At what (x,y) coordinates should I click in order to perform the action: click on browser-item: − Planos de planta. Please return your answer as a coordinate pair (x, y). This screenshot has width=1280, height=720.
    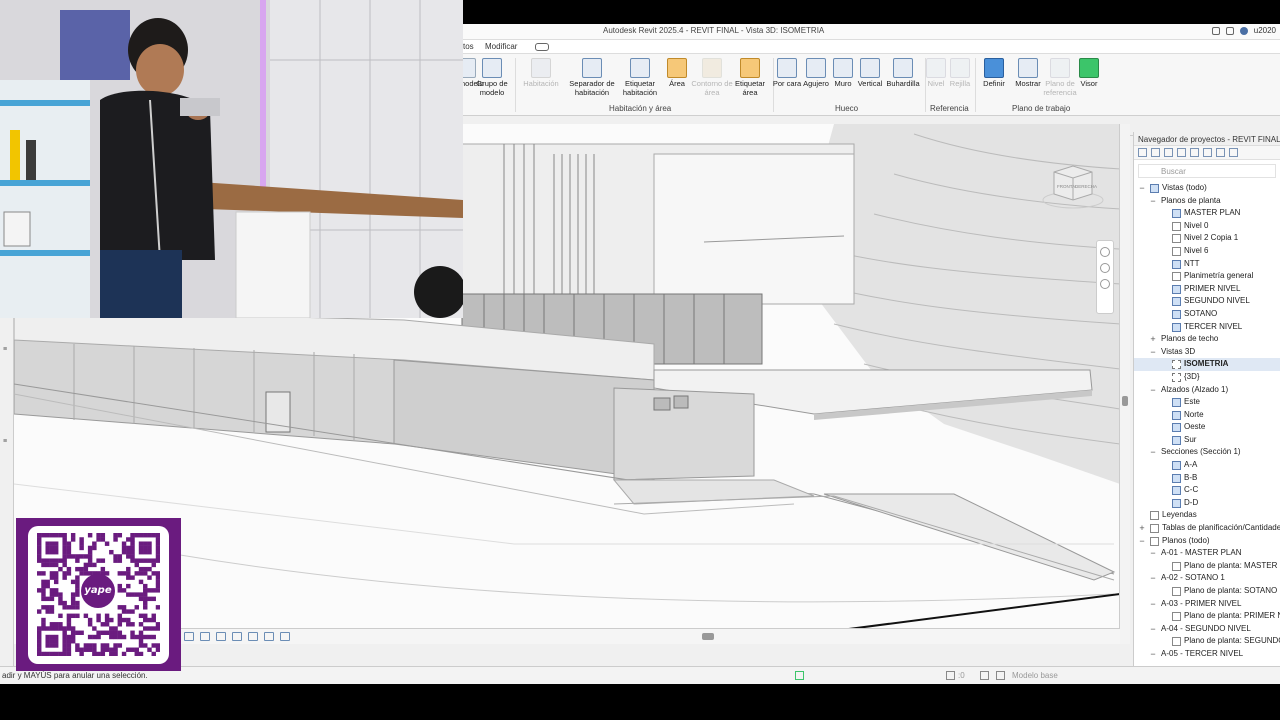
    Looking at the image, I should click on (1207, 201).